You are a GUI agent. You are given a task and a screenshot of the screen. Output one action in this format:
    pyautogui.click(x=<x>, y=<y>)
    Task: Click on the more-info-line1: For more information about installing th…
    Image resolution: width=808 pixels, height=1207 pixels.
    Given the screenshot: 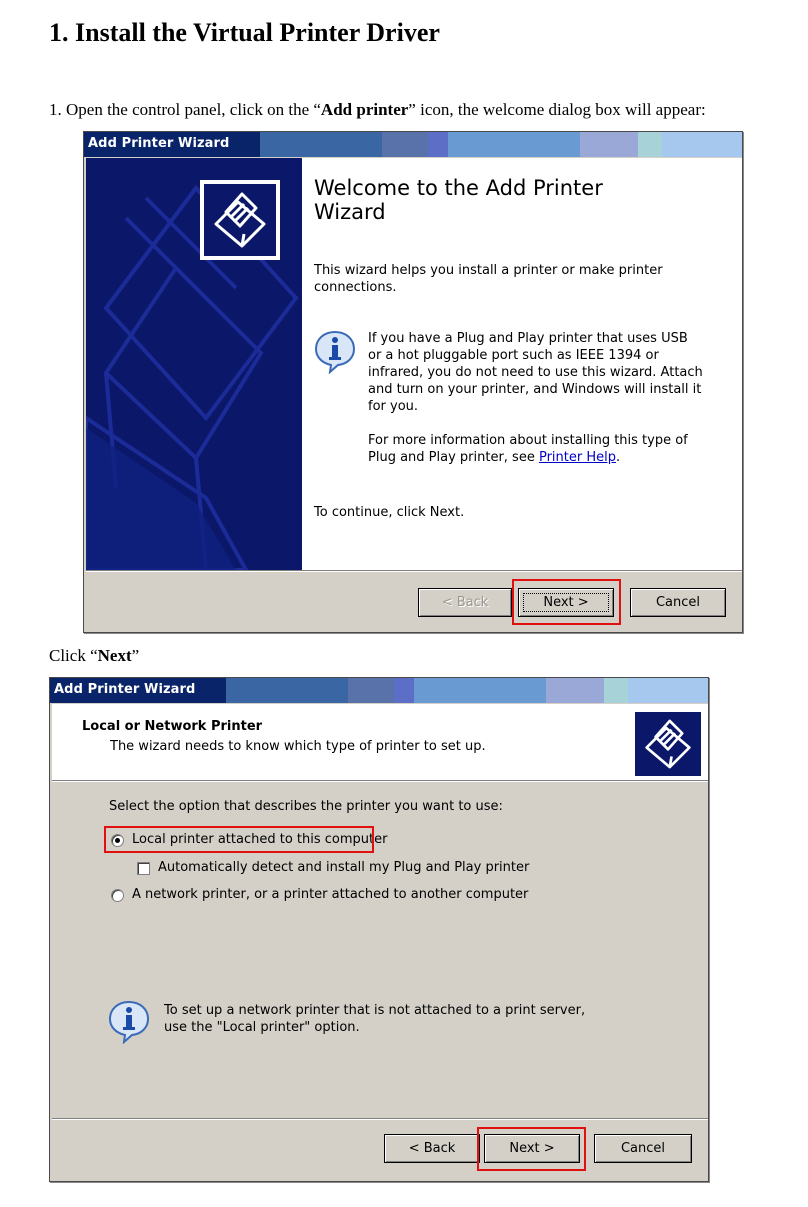 What is the action you would take?
    pyautogui.click(x=528, y=440)
    